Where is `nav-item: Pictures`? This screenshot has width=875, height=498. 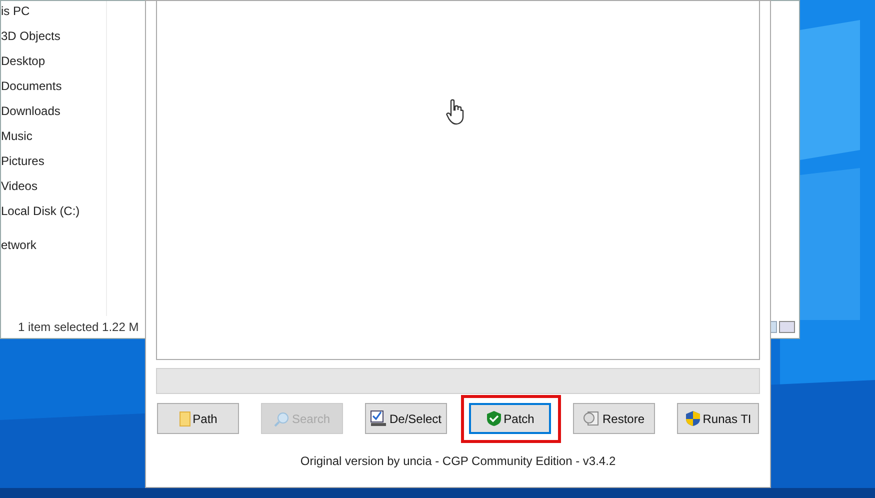 nav-item: Pictures is located at coordinates (22, 165).